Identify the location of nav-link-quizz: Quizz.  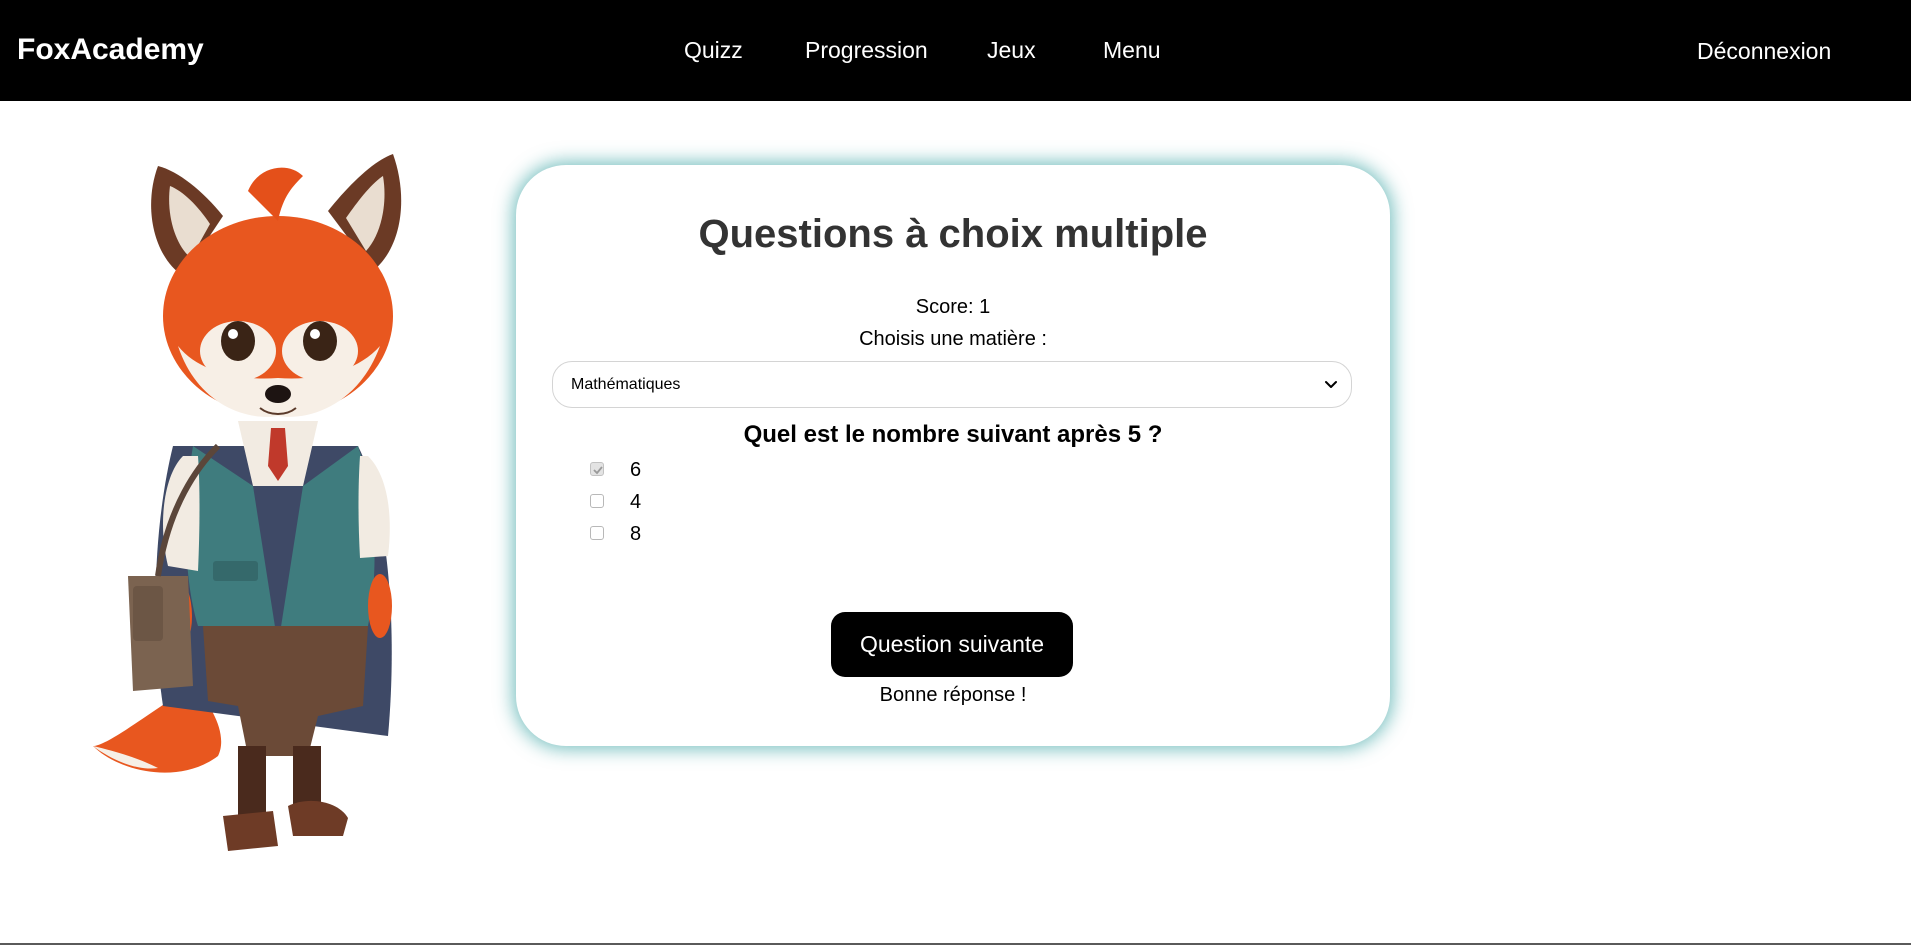
(713, 50).